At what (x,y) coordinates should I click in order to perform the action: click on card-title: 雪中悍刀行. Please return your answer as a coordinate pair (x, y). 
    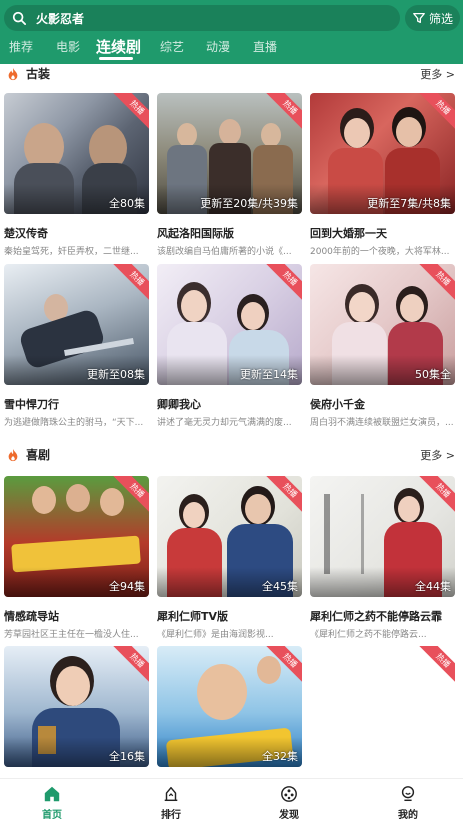
    Looking at the image, I should click on (31, 404).